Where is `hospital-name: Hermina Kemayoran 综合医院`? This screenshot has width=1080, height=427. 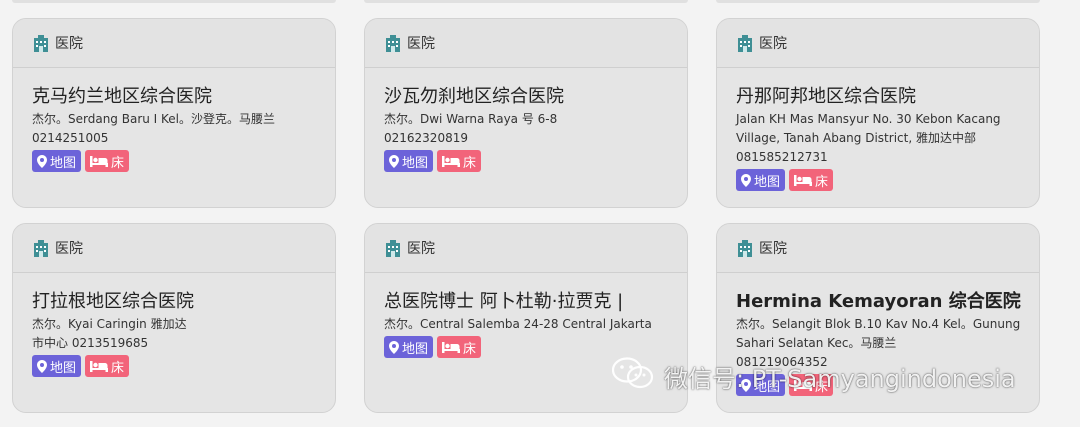 hospital-name: Hermina Kemayoran 综合医院 is located at coordinates (887, 302).